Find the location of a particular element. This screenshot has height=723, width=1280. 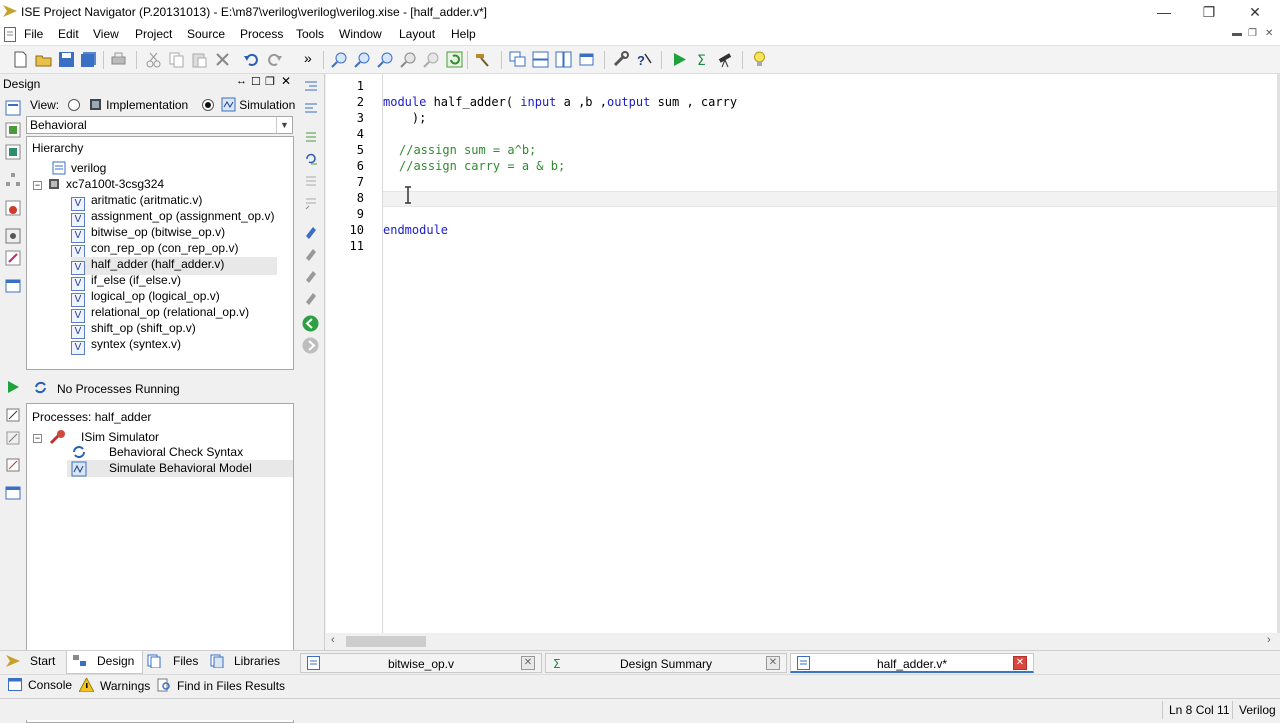

bookmark-icon is located at coordinates (311, 203).